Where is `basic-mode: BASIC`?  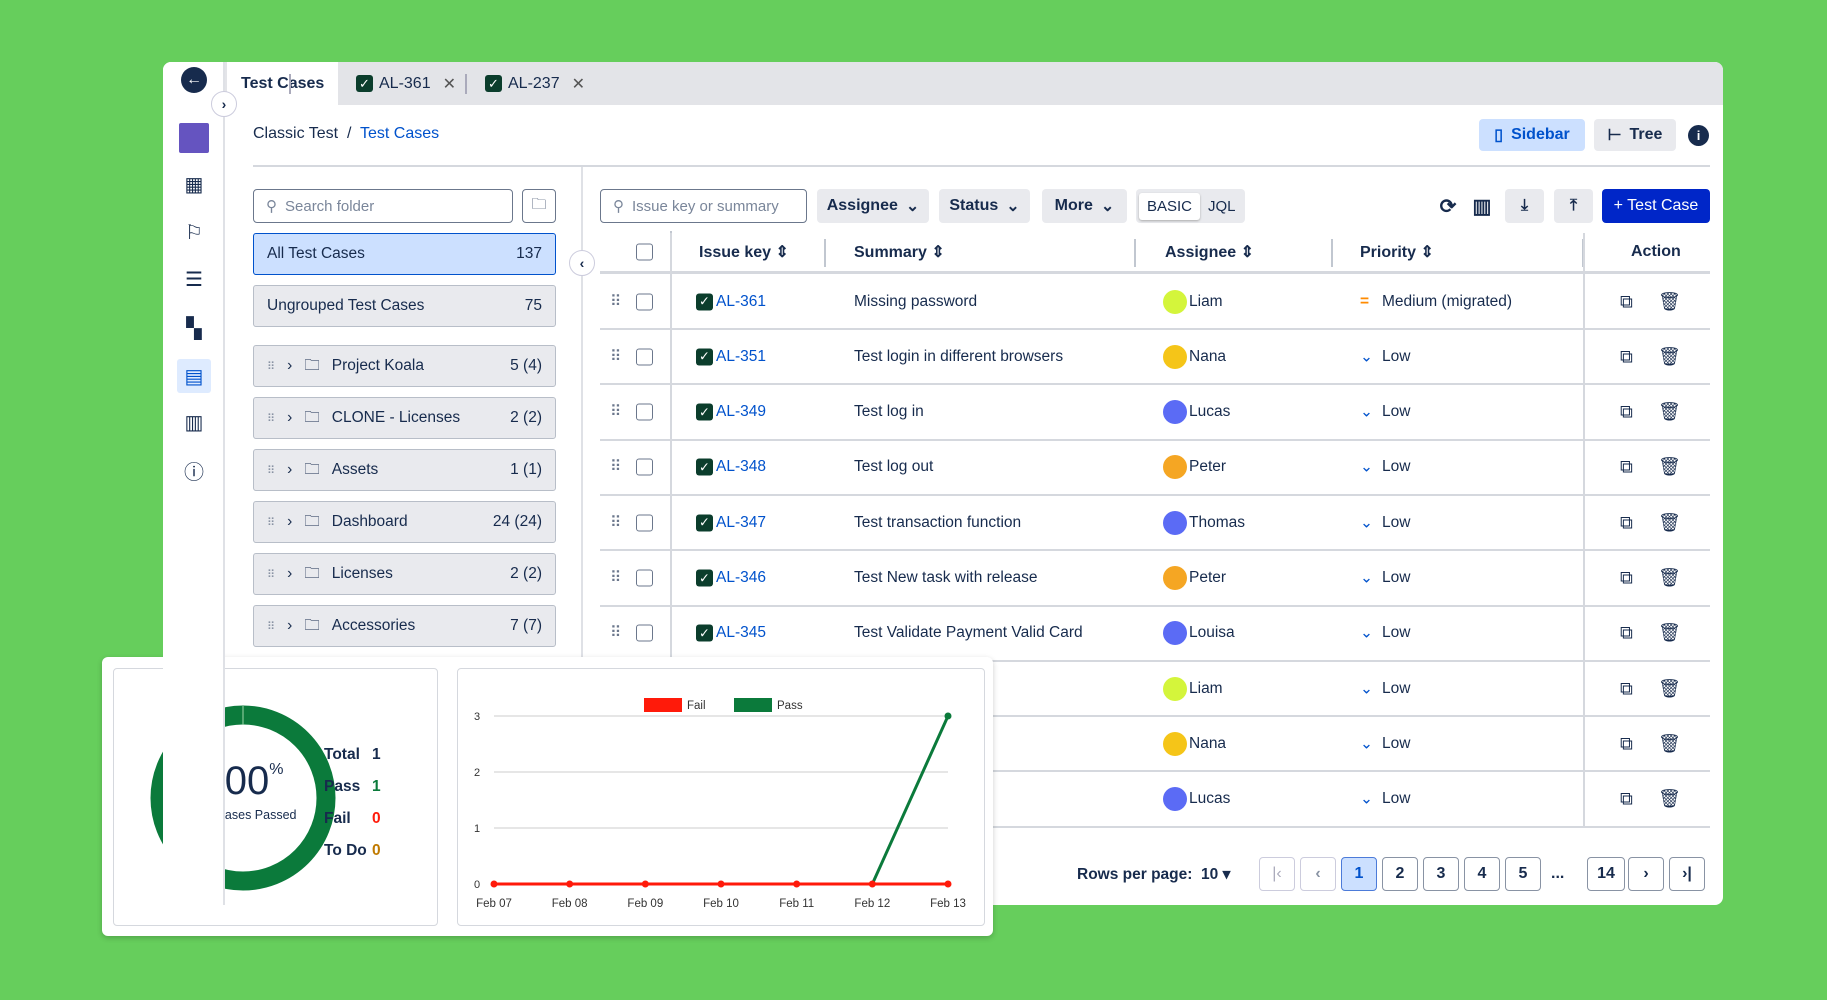 basic-mode: BASIC is located at coordinates (1170, 206).